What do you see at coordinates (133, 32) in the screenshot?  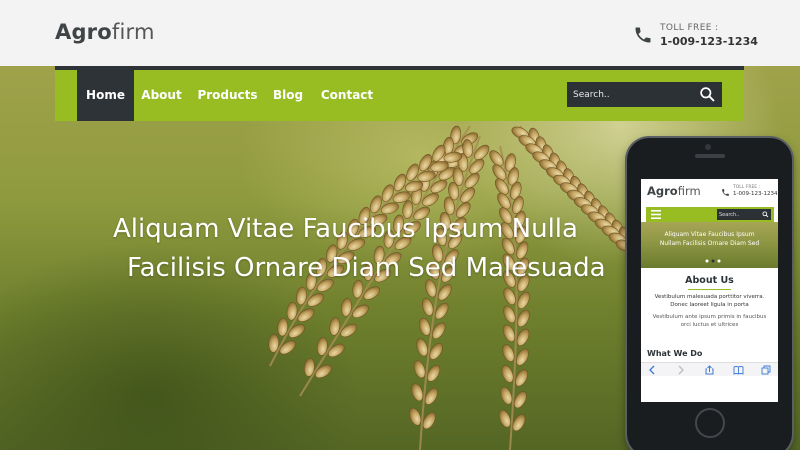 I see `logo-light: firm` at bounding box center [133, 32].